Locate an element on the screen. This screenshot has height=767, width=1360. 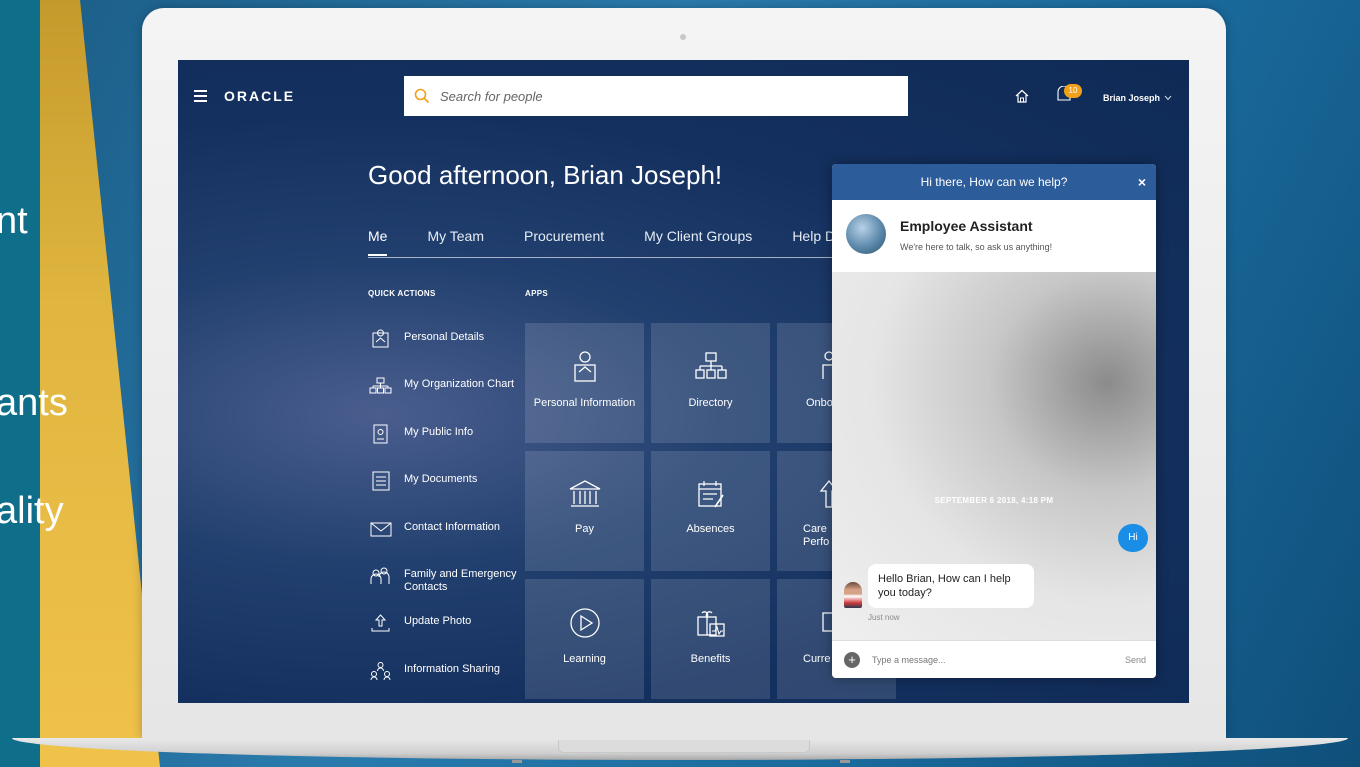
tab-me: Me is located at coordinates (378, 242).